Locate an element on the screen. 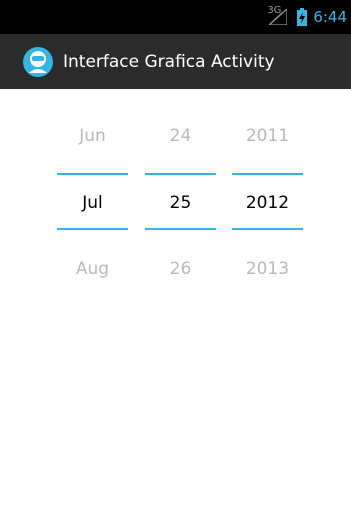  status-icons: 3G 6:44 is located at coordinates (309, 17).